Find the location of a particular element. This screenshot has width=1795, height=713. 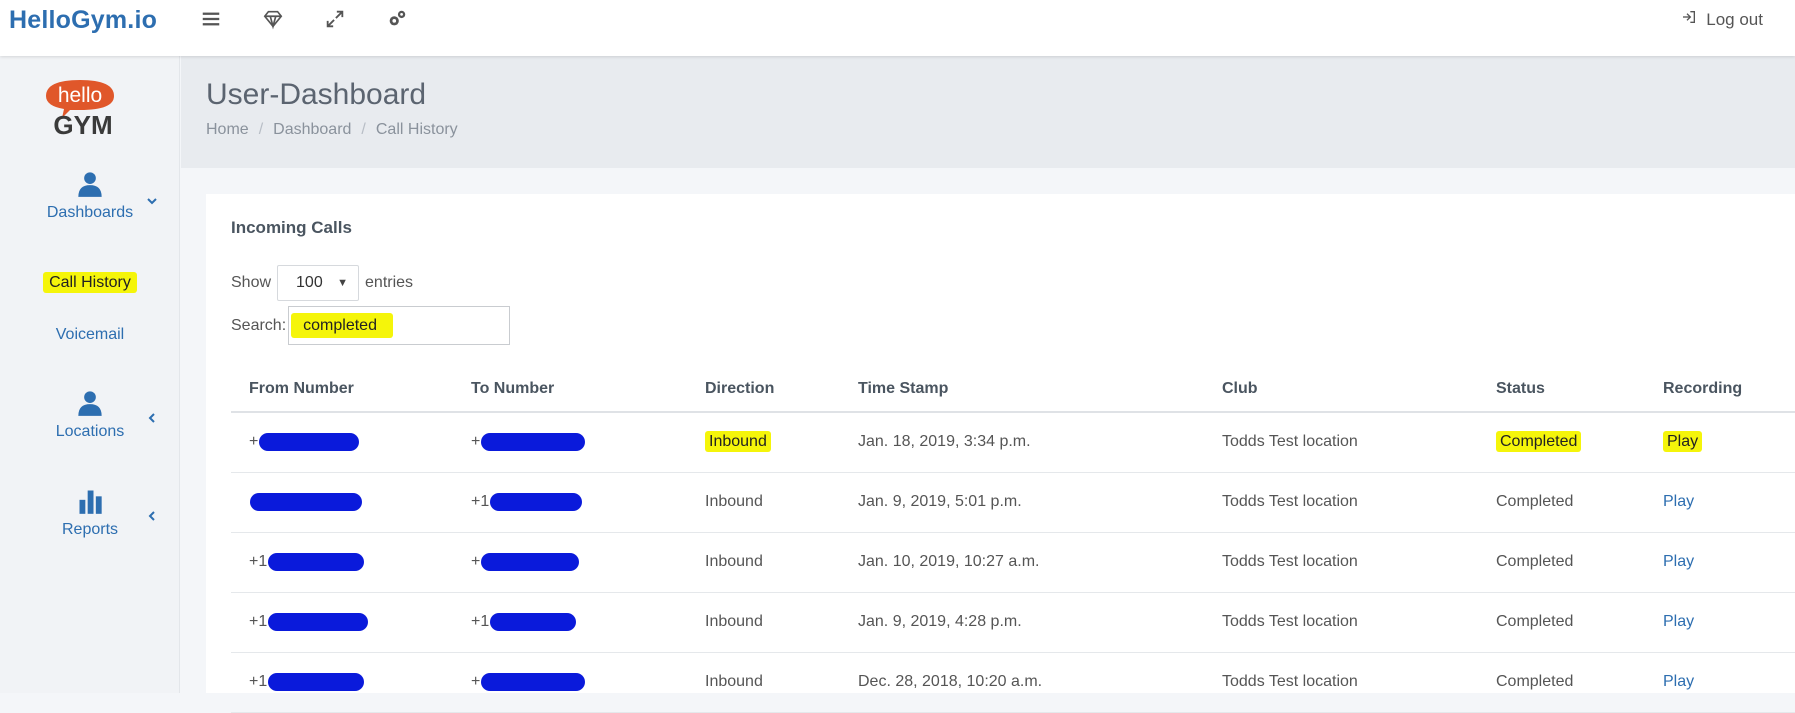

chevron-down-icon is located at coordinates (152, 200).